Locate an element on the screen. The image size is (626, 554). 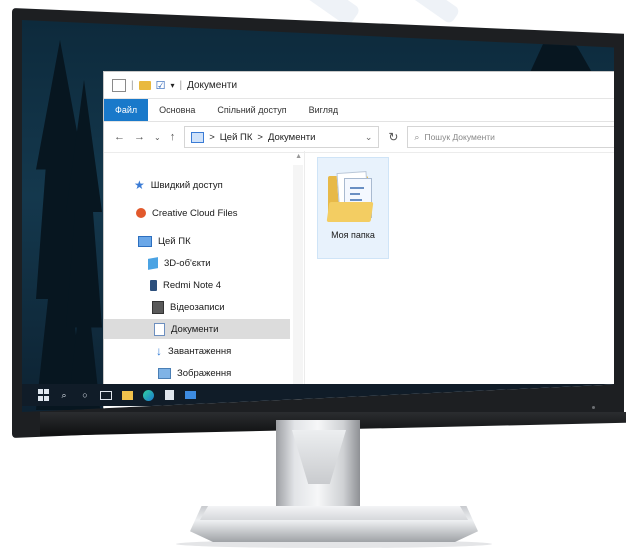
folder-item: Моя папка is located at coordinates (353, 208).